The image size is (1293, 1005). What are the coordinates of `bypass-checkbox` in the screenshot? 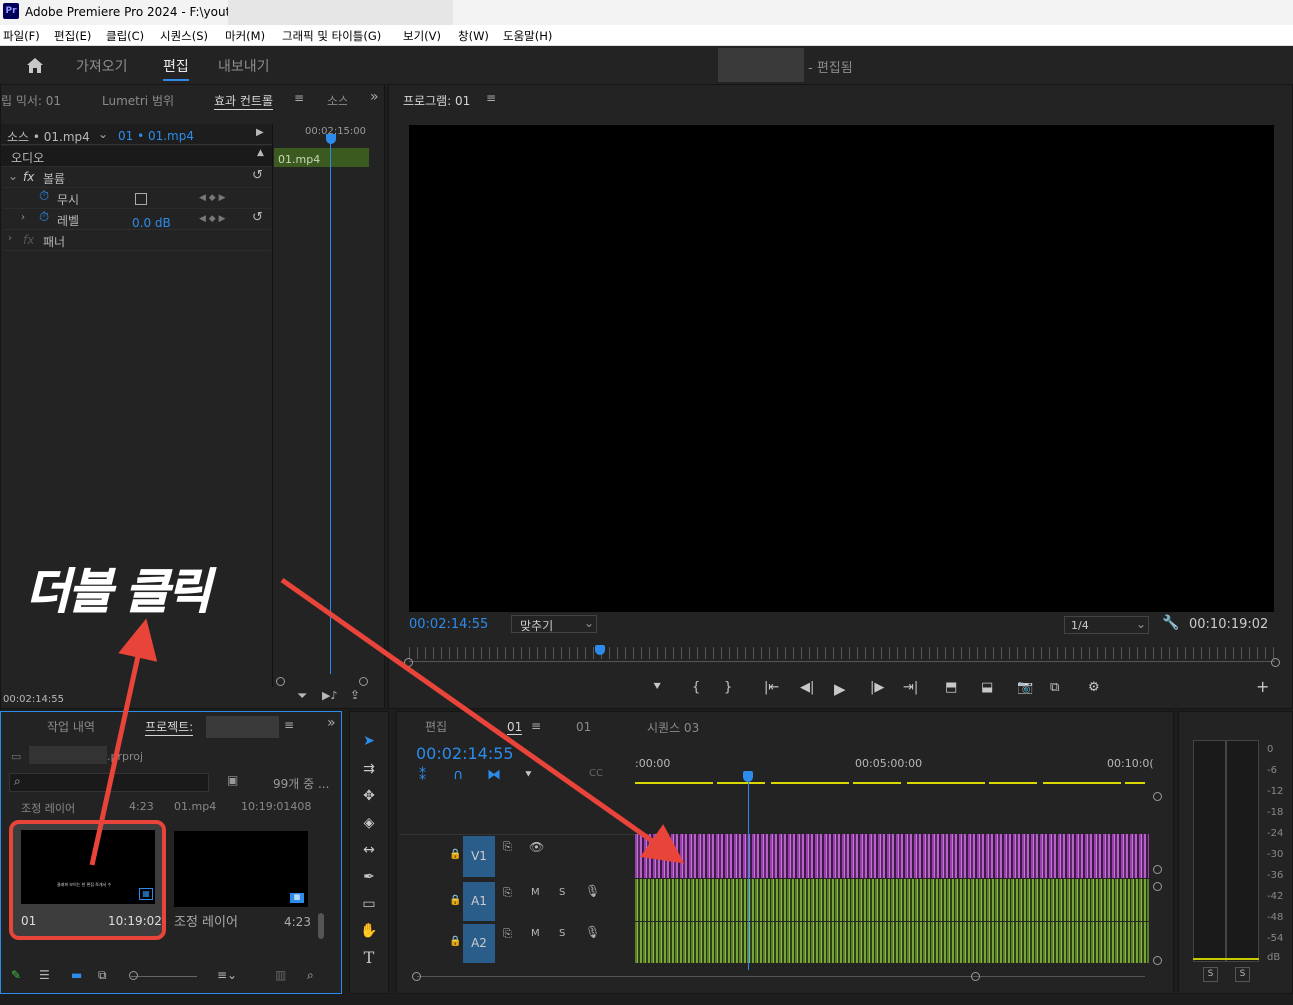 It's located at (141, 199).